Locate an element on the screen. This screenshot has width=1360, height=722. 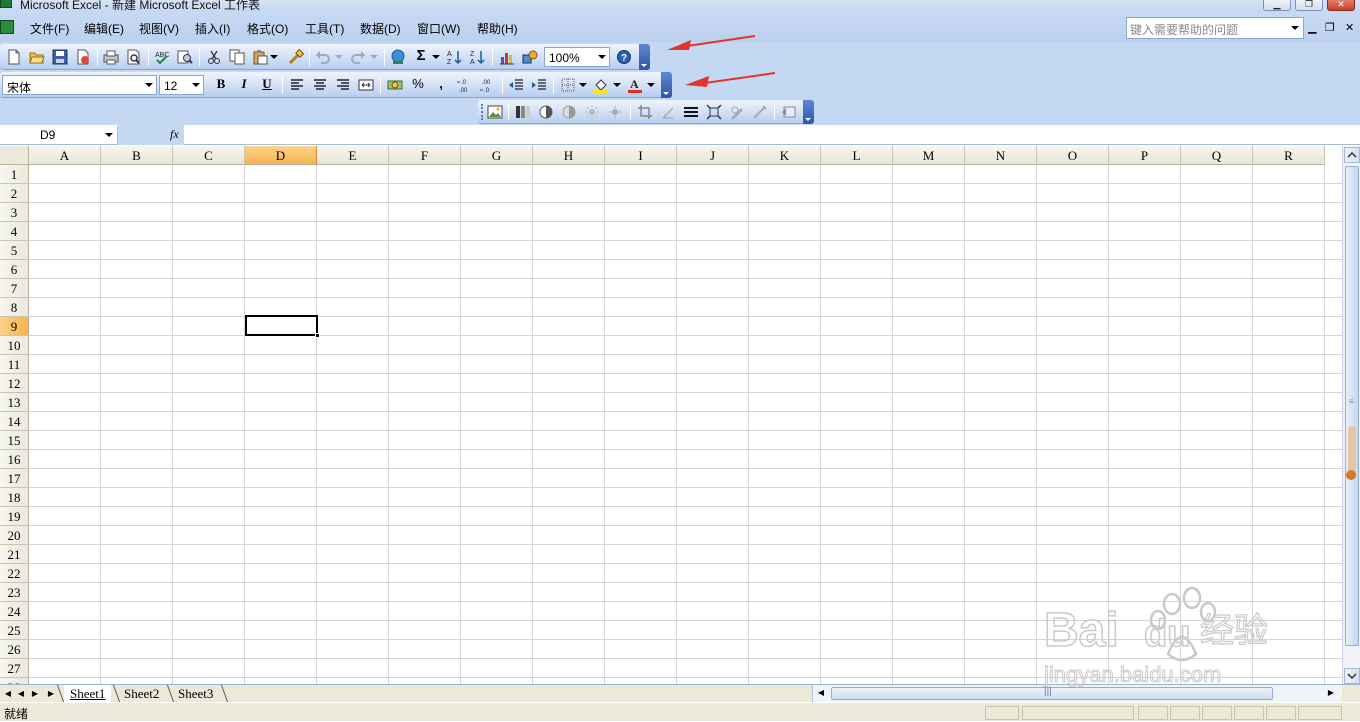
align-right-icon is located at coordinates (343, 85).